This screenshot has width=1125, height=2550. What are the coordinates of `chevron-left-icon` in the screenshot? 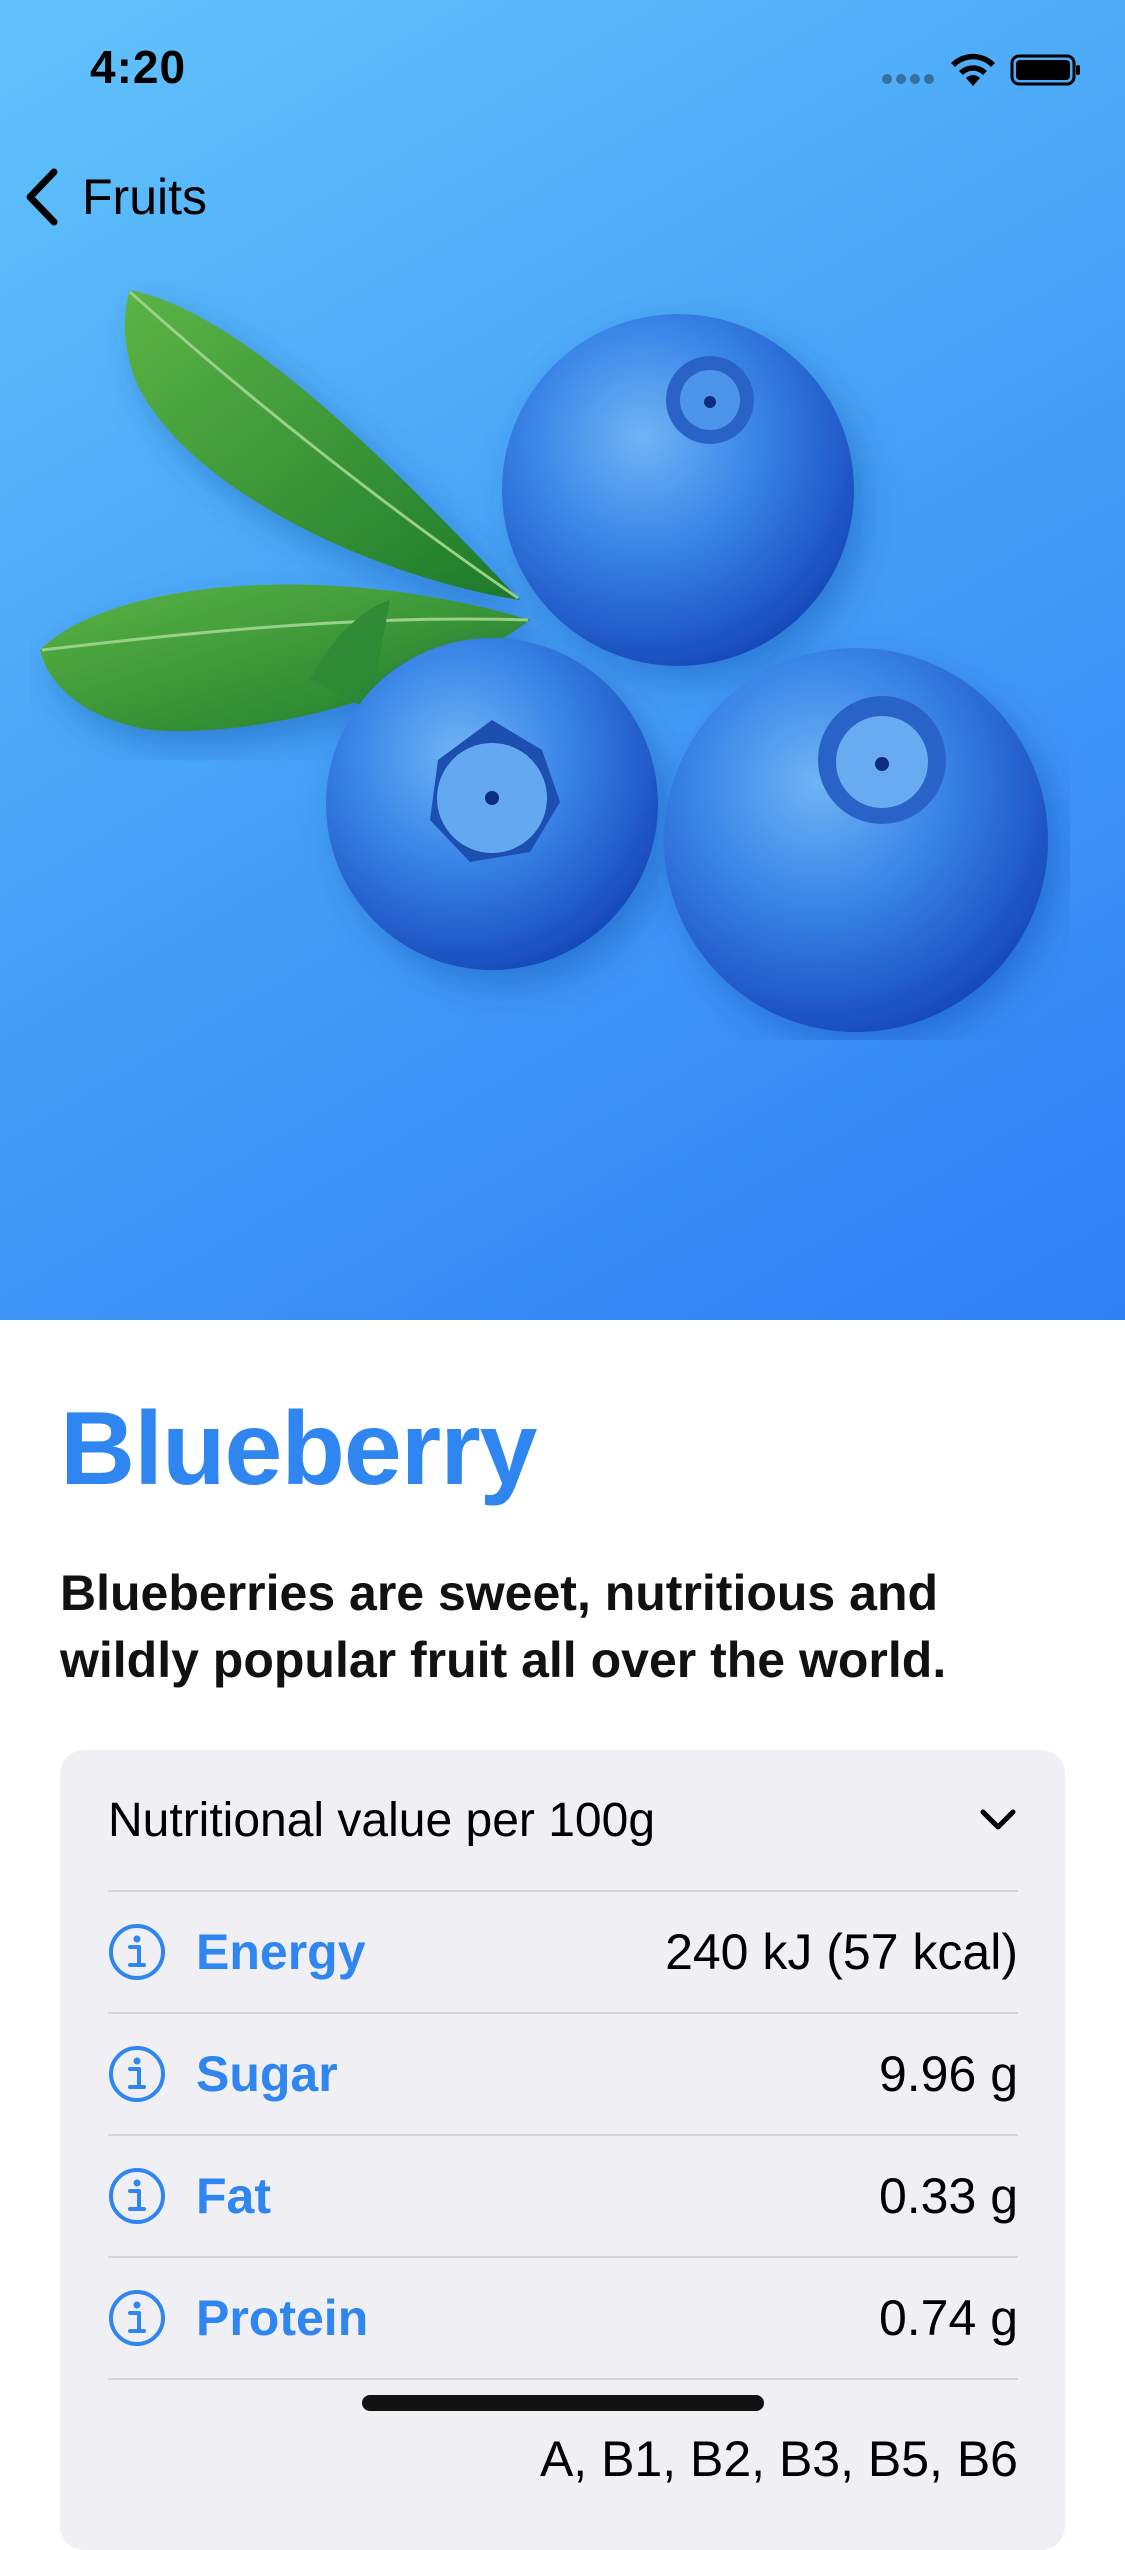 It's located at (42, 197).